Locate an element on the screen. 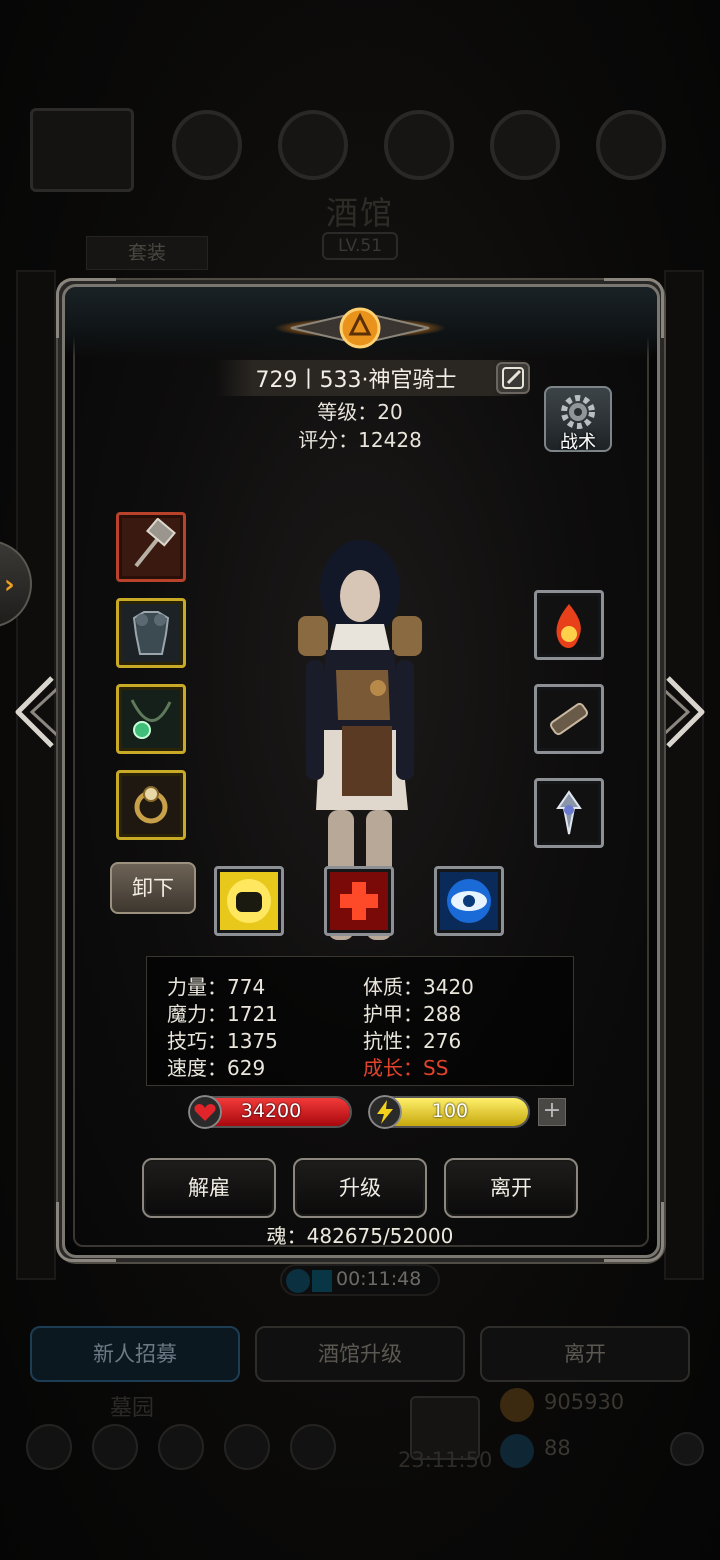  bg-portrait is located at coordinates (82, 150).